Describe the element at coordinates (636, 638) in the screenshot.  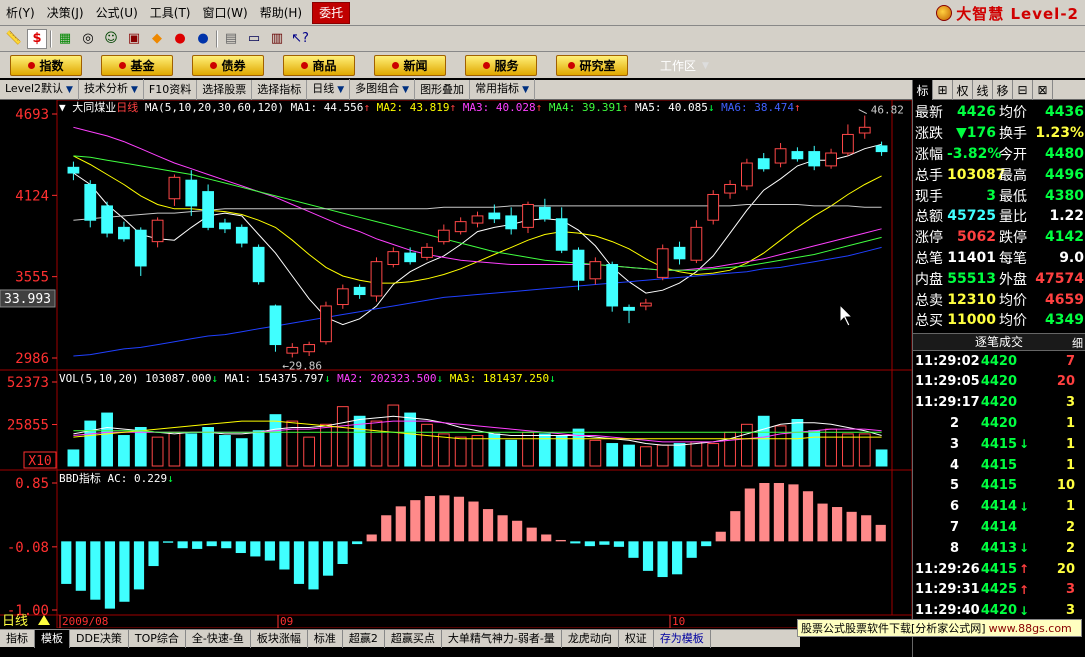
I see `status-tab-11: 权证` at that location.